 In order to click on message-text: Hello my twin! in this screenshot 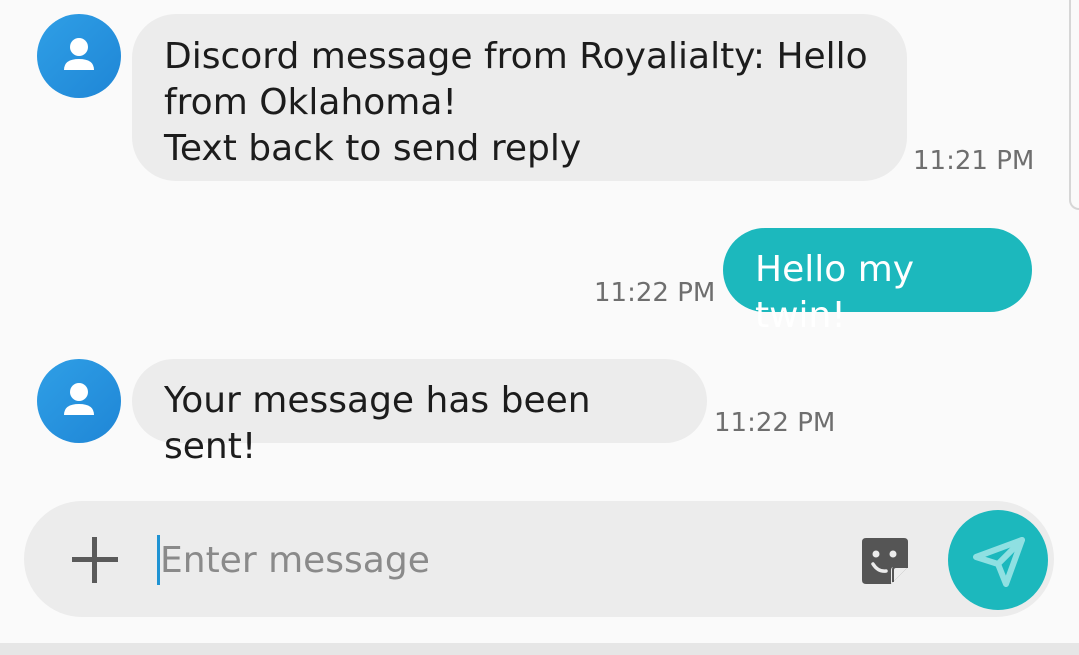, I will do `click(835, 292)`.